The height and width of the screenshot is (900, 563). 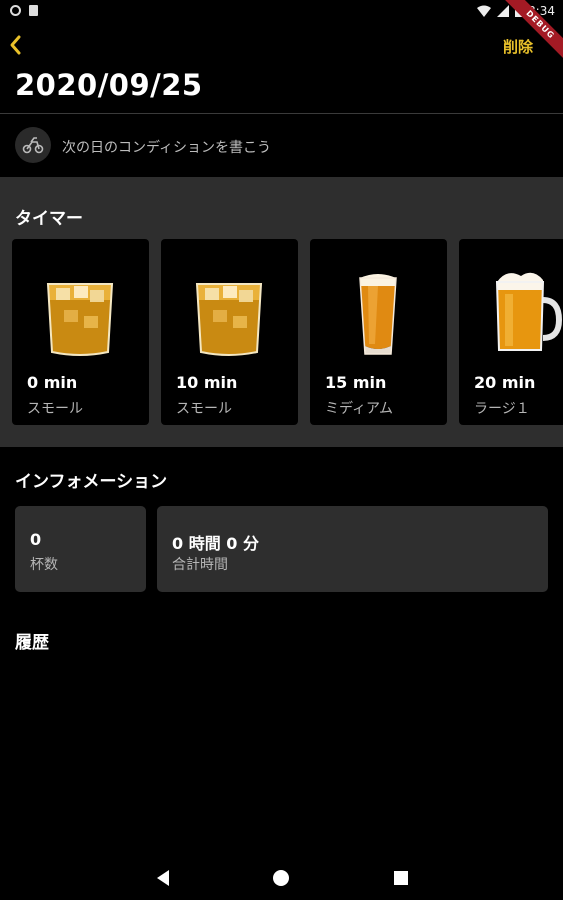 What do you see at coordinates (359, 409) in the screenshot?
I see `timer-size: ミディアム` at bounding box center [359, 409].